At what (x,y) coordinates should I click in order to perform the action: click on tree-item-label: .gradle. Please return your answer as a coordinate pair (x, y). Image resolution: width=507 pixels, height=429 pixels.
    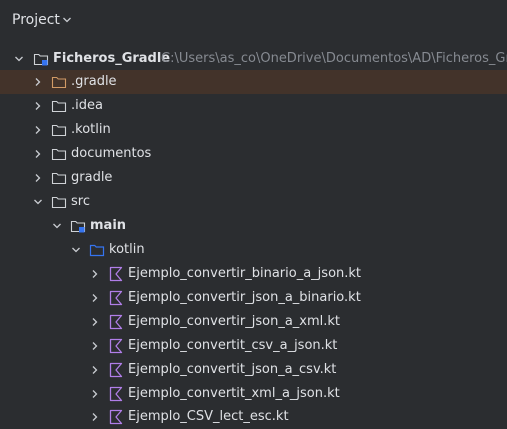
    Looking at the image, I should click on (94, 81).